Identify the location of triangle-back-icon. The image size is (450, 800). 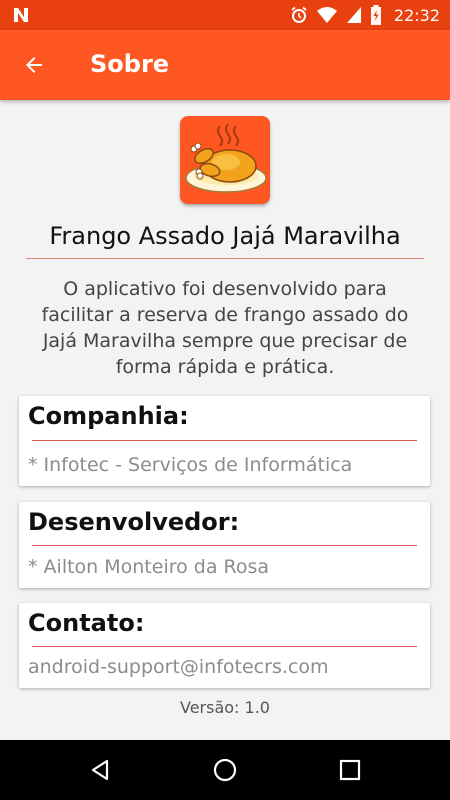
(100, 770).